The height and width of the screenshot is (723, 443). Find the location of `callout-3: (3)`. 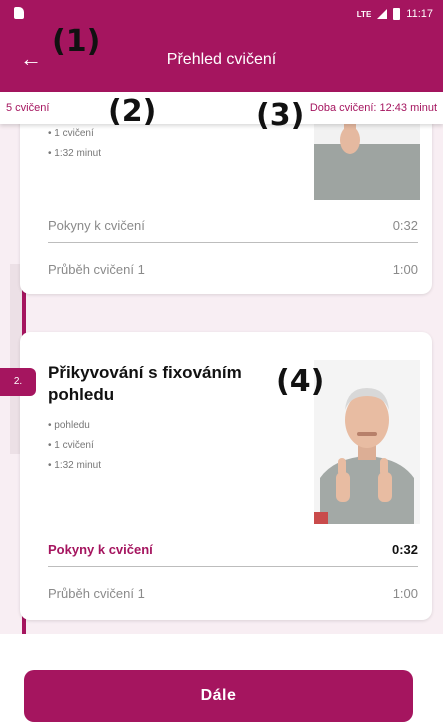

callout-3: (3) is located at coordinates (280, 115).